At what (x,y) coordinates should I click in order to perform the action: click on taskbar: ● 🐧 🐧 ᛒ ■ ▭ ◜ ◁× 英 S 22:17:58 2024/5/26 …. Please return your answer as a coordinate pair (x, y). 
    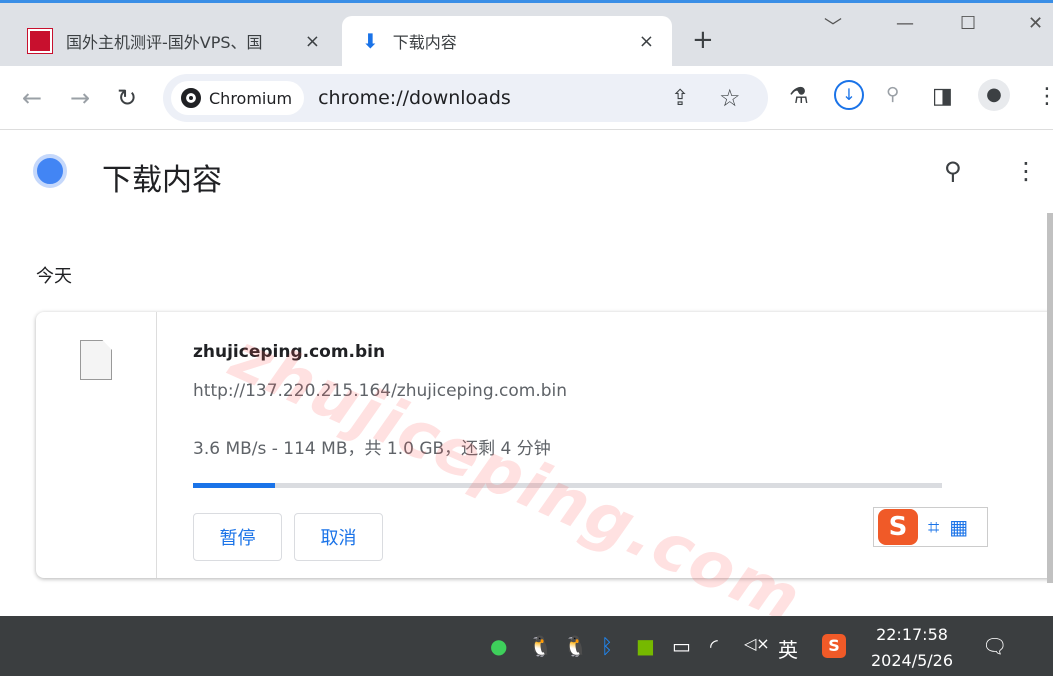
    Looking at the image, I should click on (526, 646).